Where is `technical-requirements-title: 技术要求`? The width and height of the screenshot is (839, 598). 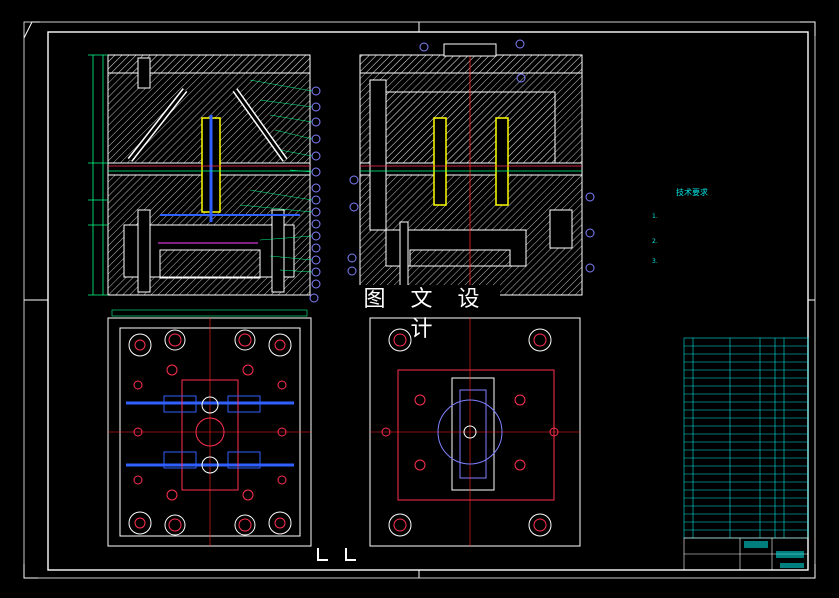 technical-requirements-title: 技术要求 is located at coordinates (692, 192).